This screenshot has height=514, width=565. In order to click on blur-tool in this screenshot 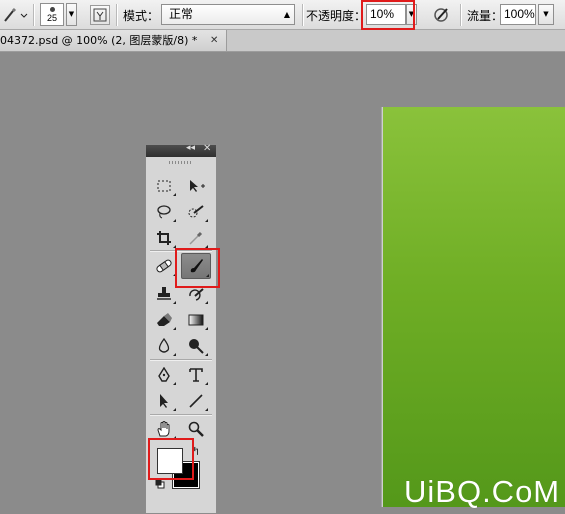, I will do `click(164, 346)`.